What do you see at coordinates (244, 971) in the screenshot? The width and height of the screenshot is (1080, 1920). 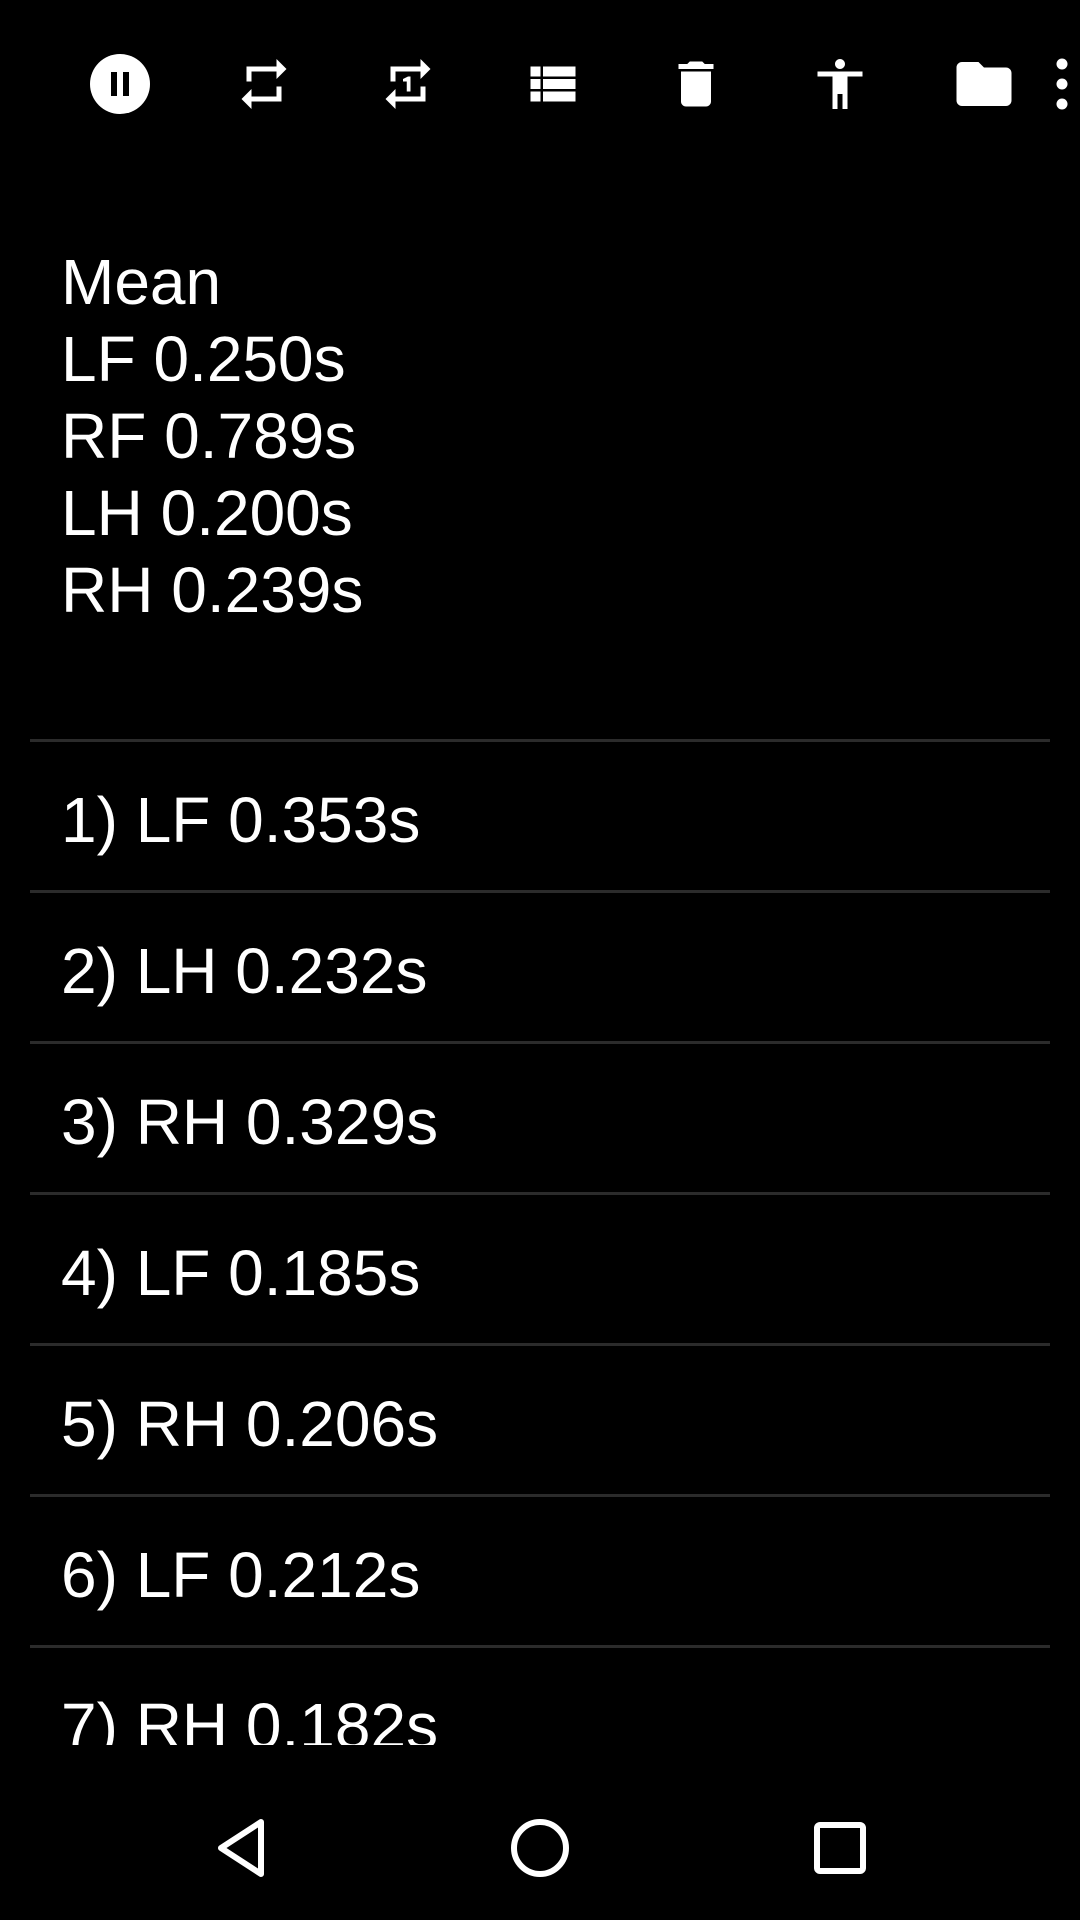 I see `list-item-text: 2) LH 0.232s` at bounding box center [244, 971].